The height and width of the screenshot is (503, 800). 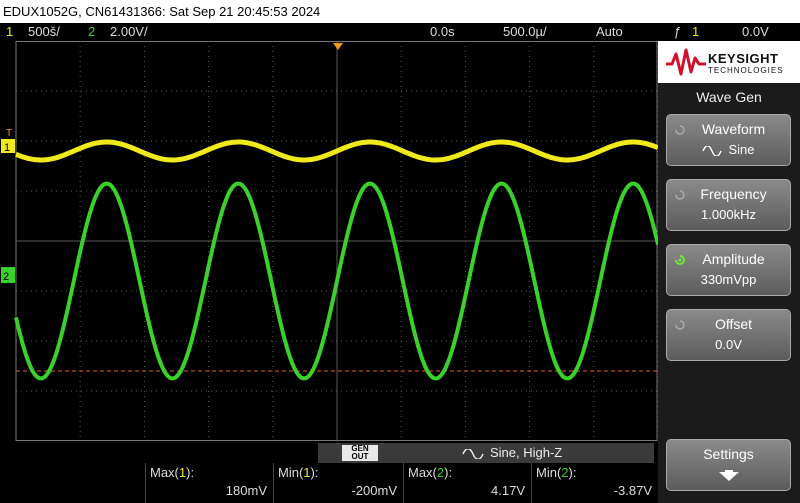 What do you see at coordinates (526, 452) in the screenshot?
I see `generator-description-text: Sine, High-Z` at bounding box center [526, 452].